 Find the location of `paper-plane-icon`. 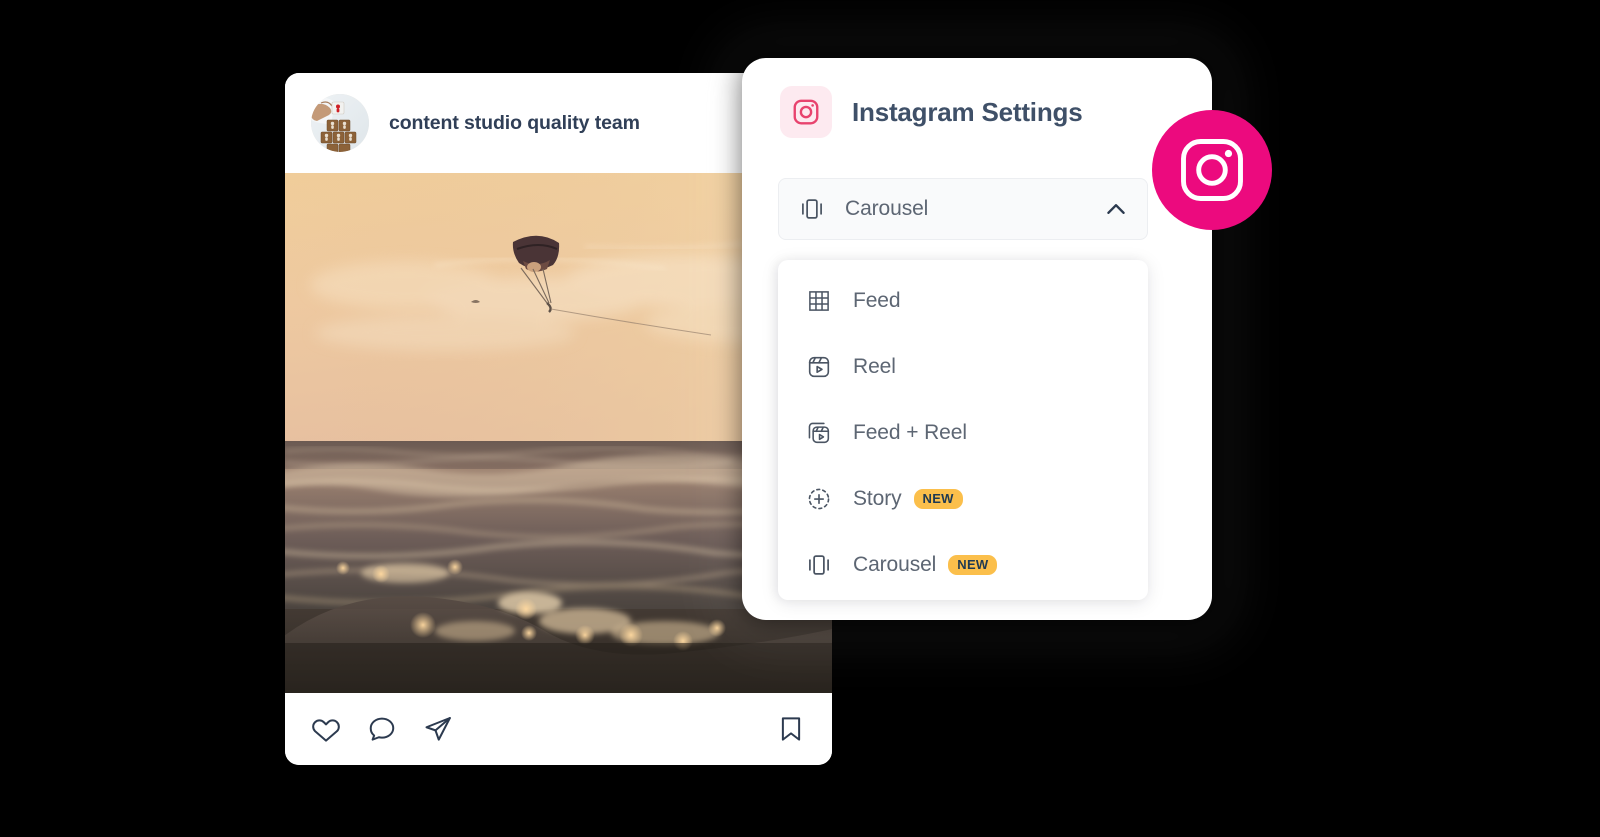

paper-plane-icon is located at coordinates (438, 729).